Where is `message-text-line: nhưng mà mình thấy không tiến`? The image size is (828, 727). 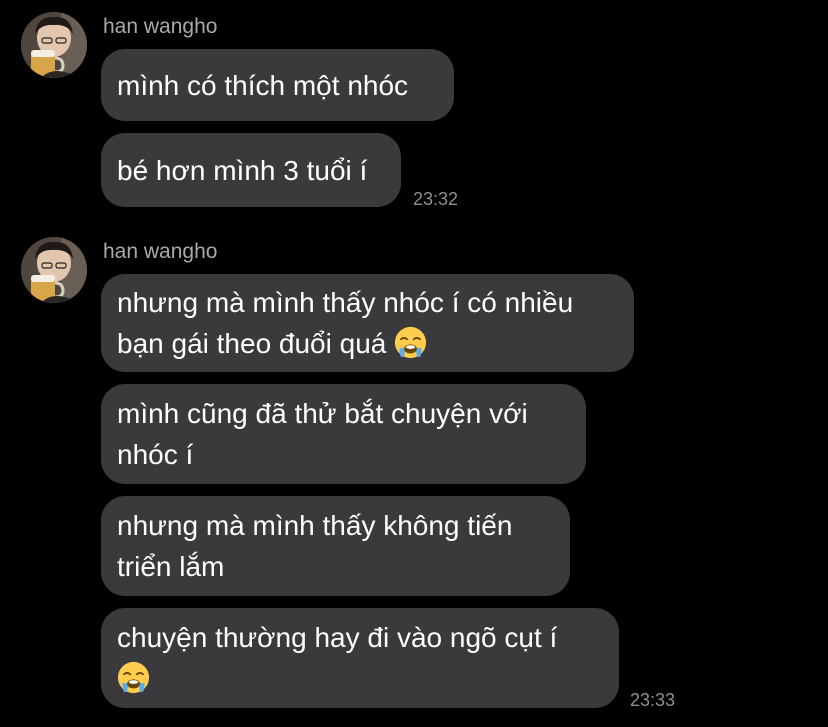 message-text-line: nhưng mà mình thấy không tiến is located at coordinates (315, 525).